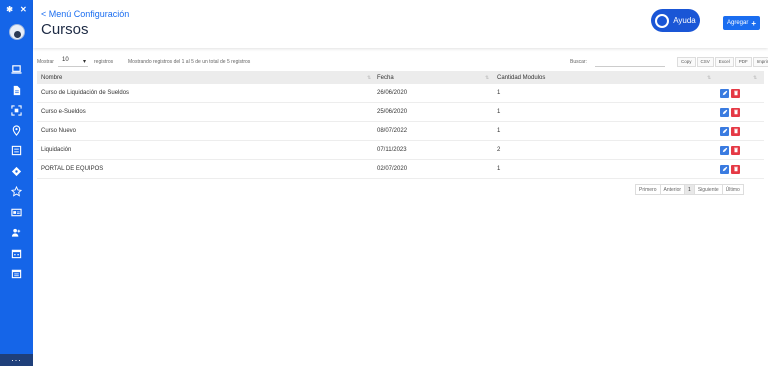  Describe the element at coordinates (17, 32) in the screenshot. I see `avatar` at that location.